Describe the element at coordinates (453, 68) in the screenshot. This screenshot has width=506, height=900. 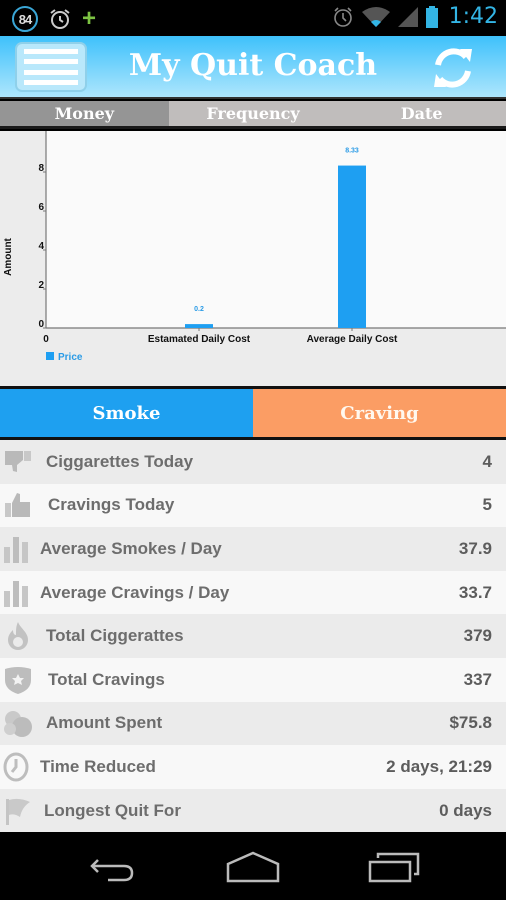
I see `refresh-icon` at that location.